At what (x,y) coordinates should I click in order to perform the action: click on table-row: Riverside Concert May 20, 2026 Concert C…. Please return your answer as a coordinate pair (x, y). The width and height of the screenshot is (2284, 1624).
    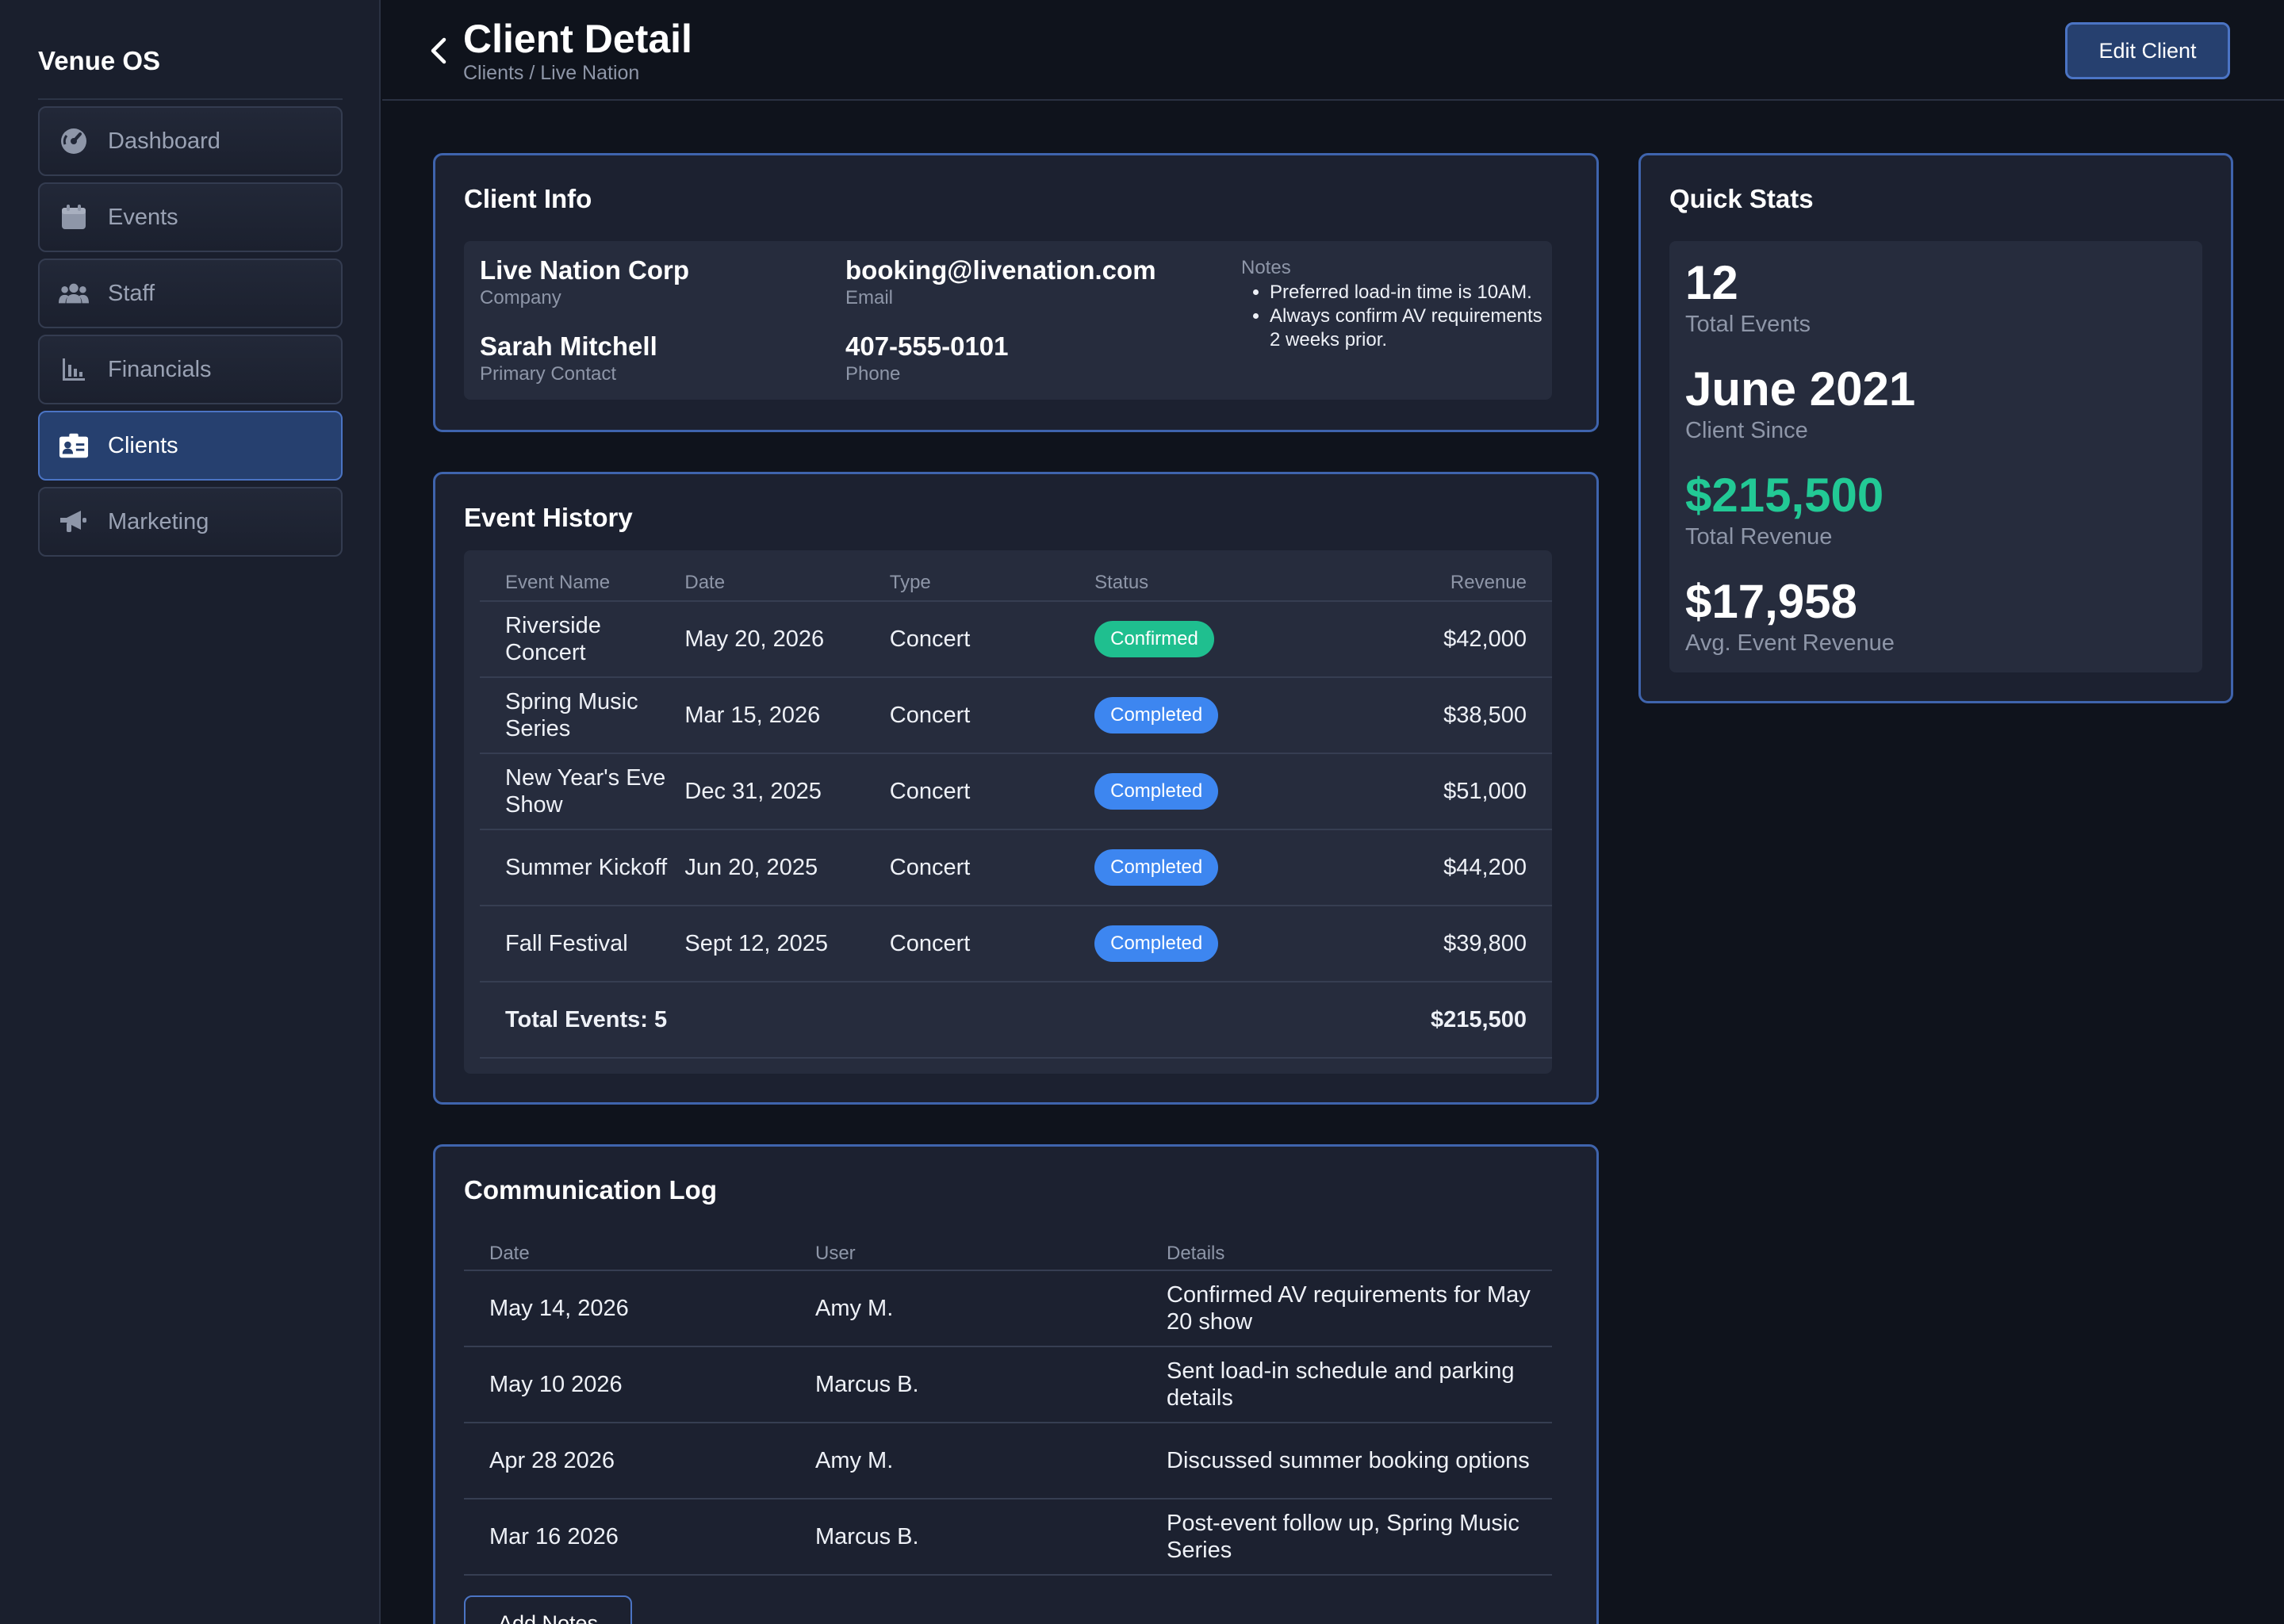
    Looking at the image, I should click on (1016, 639).